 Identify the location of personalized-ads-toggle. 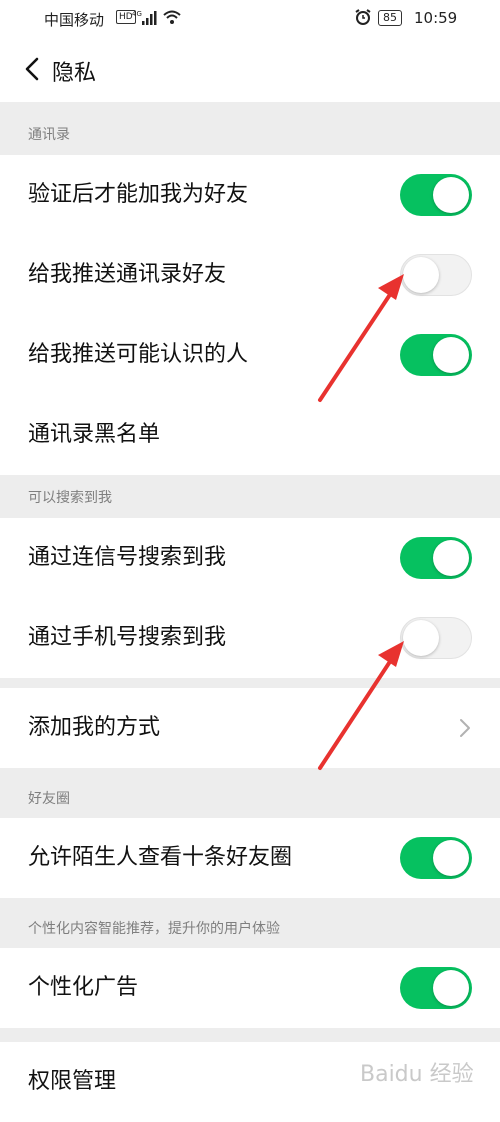
(436, 988).